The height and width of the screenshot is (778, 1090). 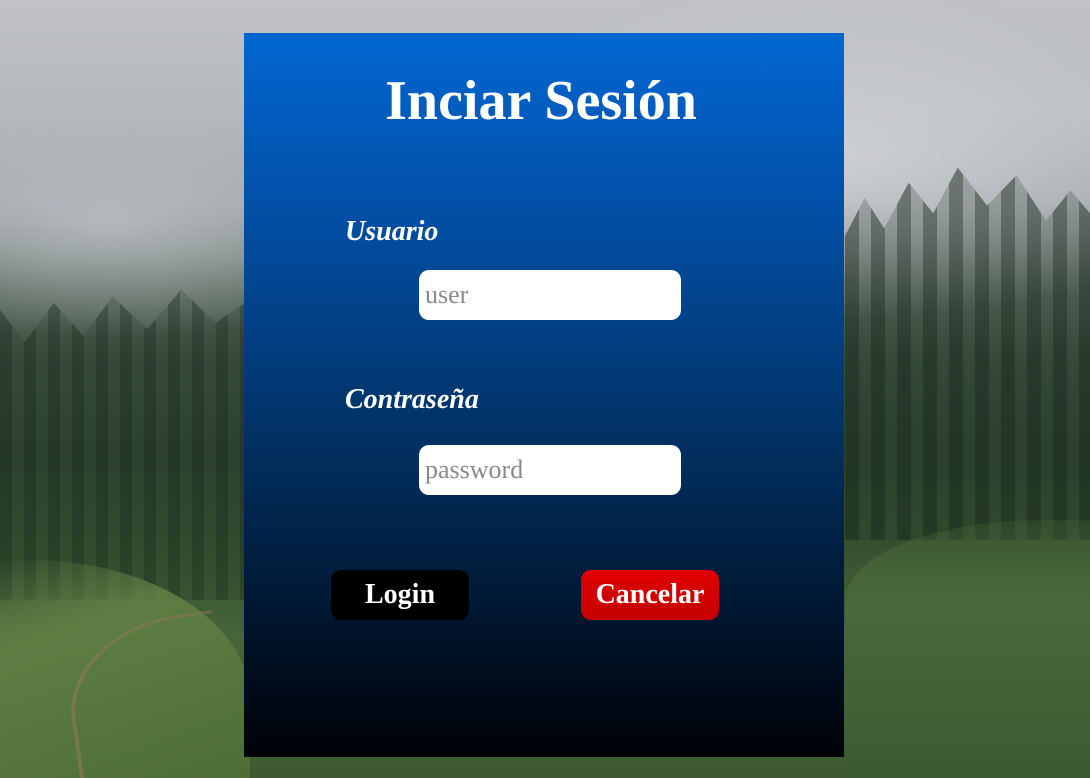 What do you see at coordinates (541, 101) in the screenshot?
I see `page-title: Inciar Sesión` at bounding box center [541, 101].